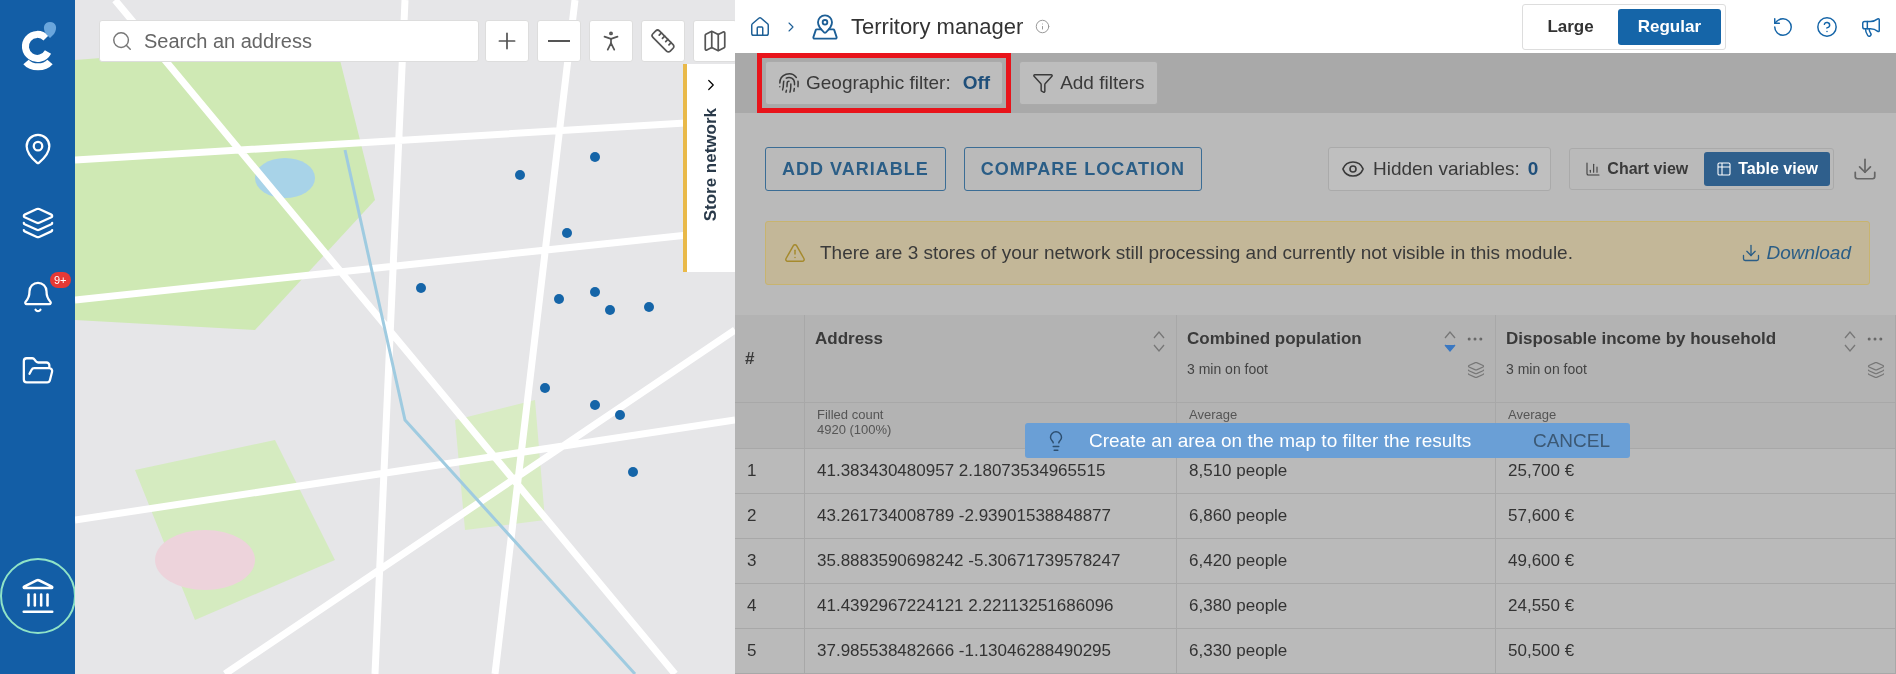 The height and width of the screenshot is (674, 1896). Describe the element at coordinates (611, 41) in the screenshot. I see `street-view-button` at that location.